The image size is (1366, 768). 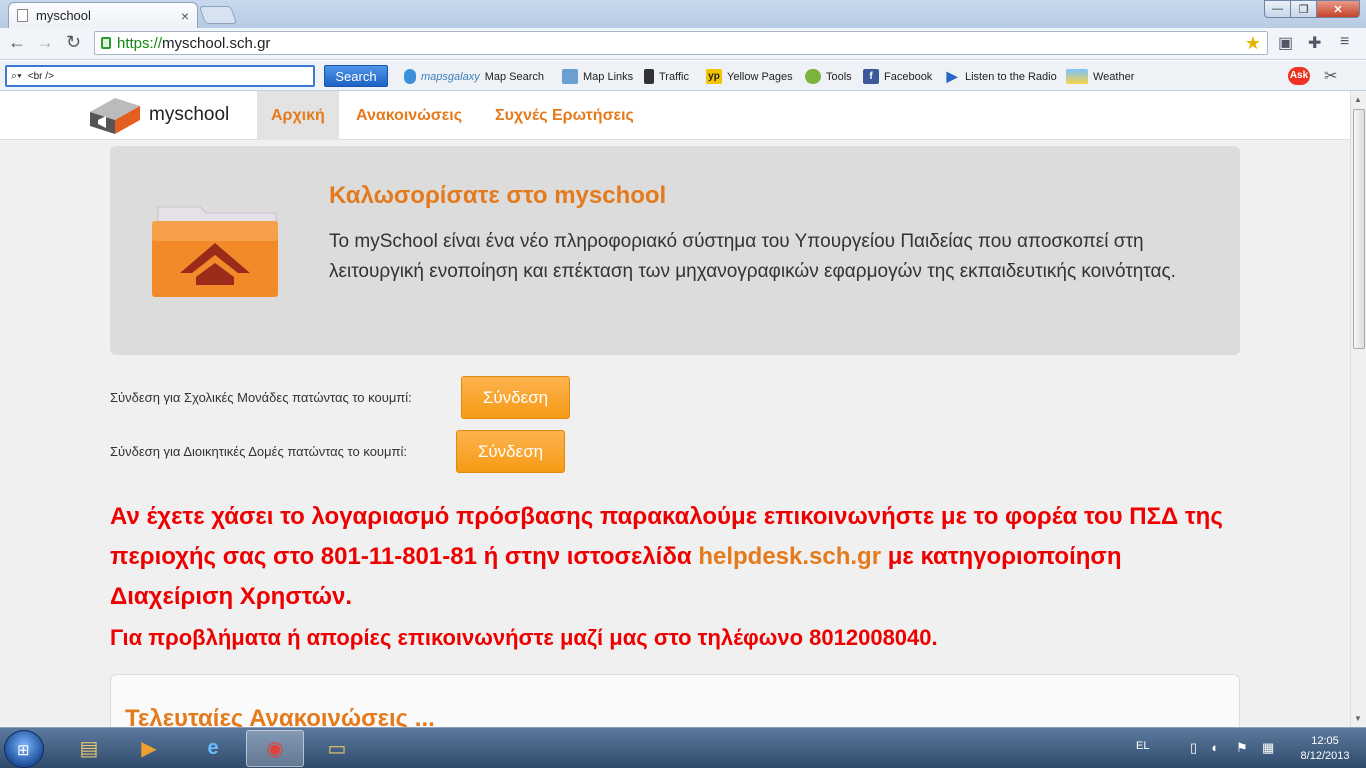 I want to click on extension-icon: ▣, so click(x=1285, y=43).